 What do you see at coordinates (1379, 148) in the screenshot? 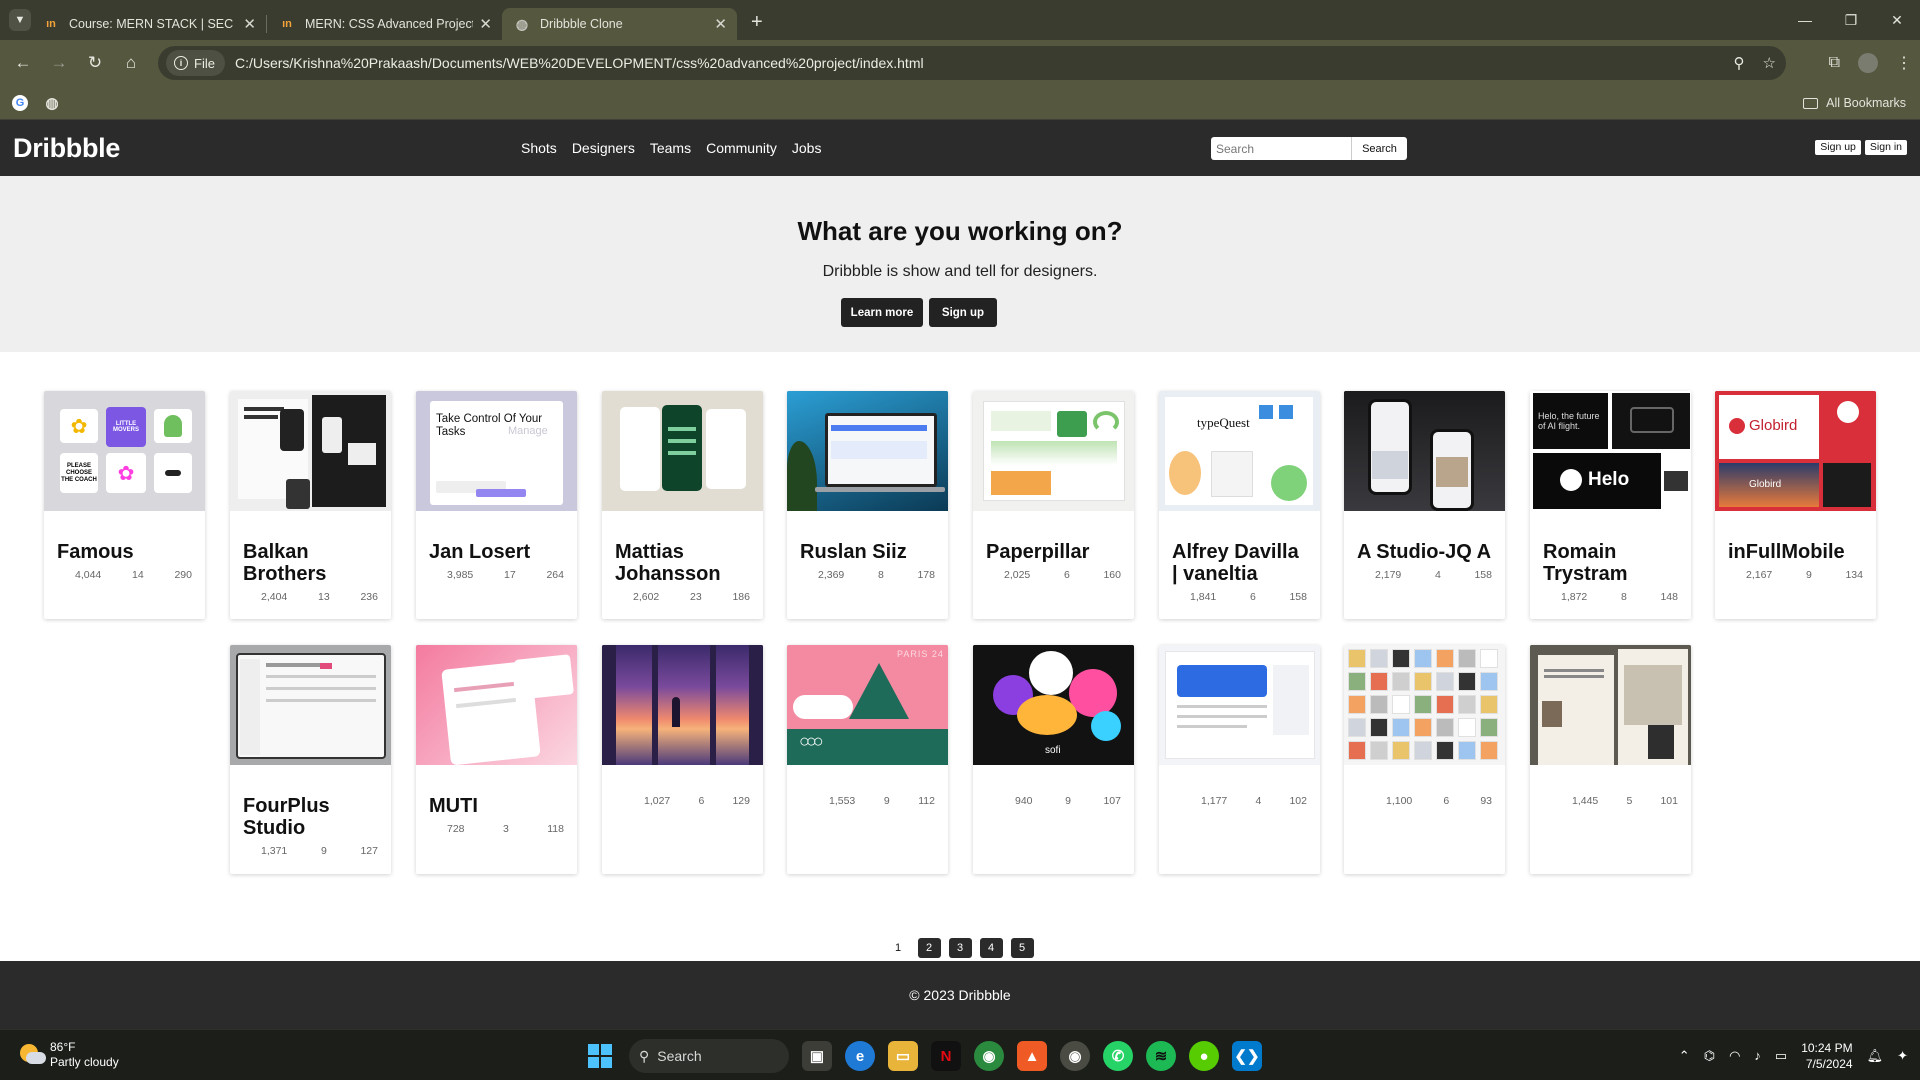
I see `search-button: Search` at bounding box center [1379, 148].